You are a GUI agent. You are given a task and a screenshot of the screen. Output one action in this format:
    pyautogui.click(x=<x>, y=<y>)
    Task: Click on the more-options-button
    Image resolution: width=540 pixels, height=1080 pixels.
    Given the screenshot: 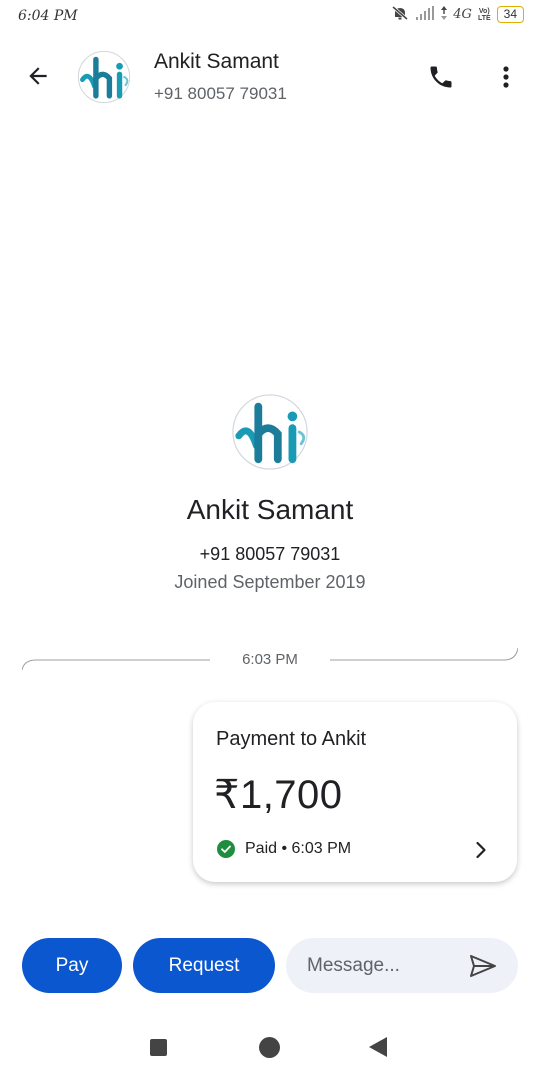 What is the action you would take?
    pyautogui.click(x=506, y=77)
    